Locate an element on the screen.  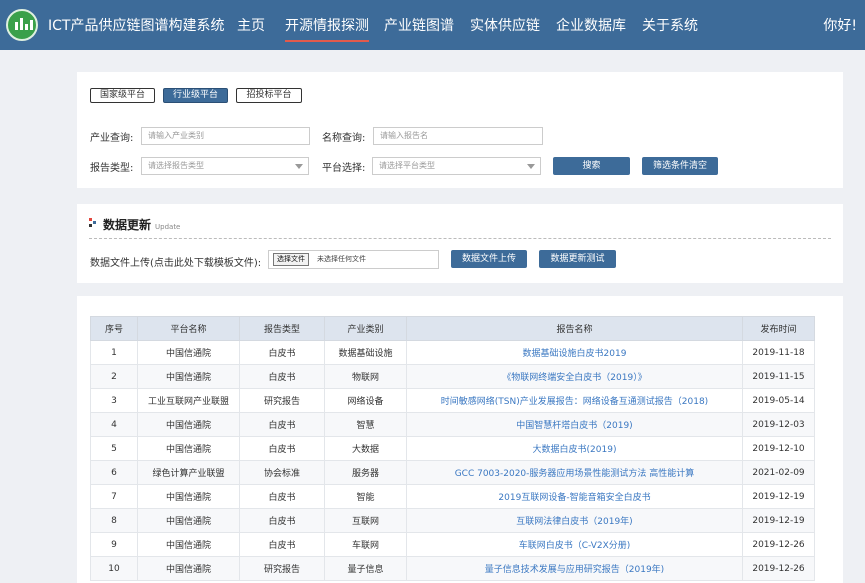
industry-input: 请输入产业类别 is located at coordinates (225, 136).